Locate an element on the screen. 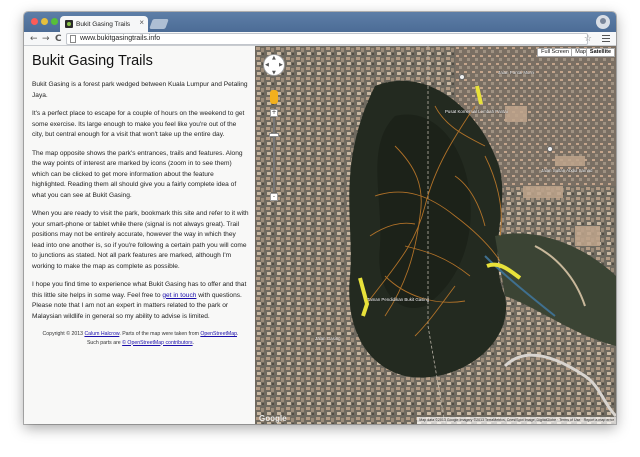 The height and width of the screenshot is (457, 640). back-icon: ← is located at coordinates (34, 39).